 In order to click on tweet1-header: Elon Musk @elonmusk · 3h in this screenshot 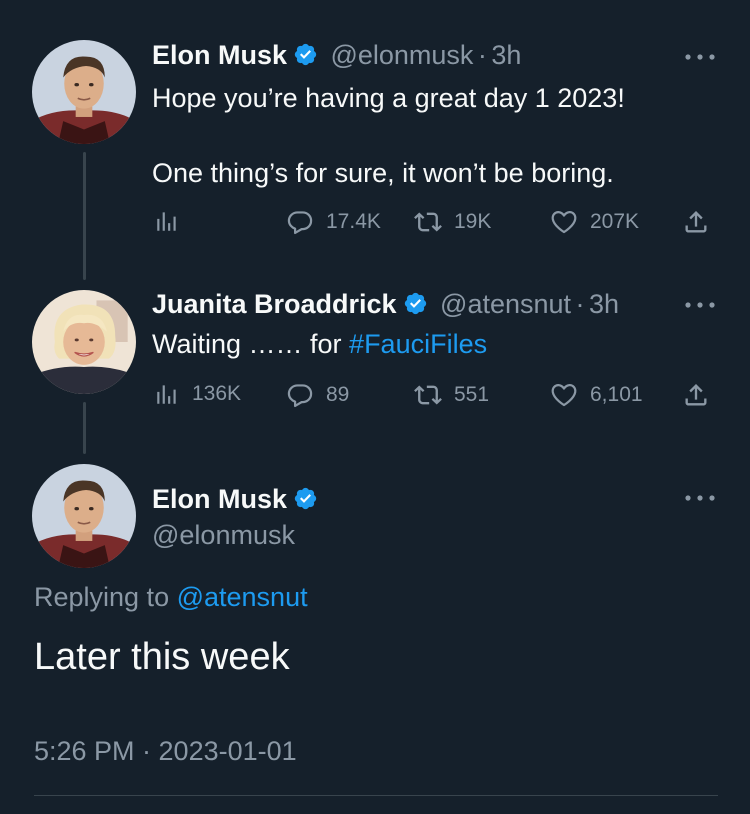, I will do `click(336, 55)`.